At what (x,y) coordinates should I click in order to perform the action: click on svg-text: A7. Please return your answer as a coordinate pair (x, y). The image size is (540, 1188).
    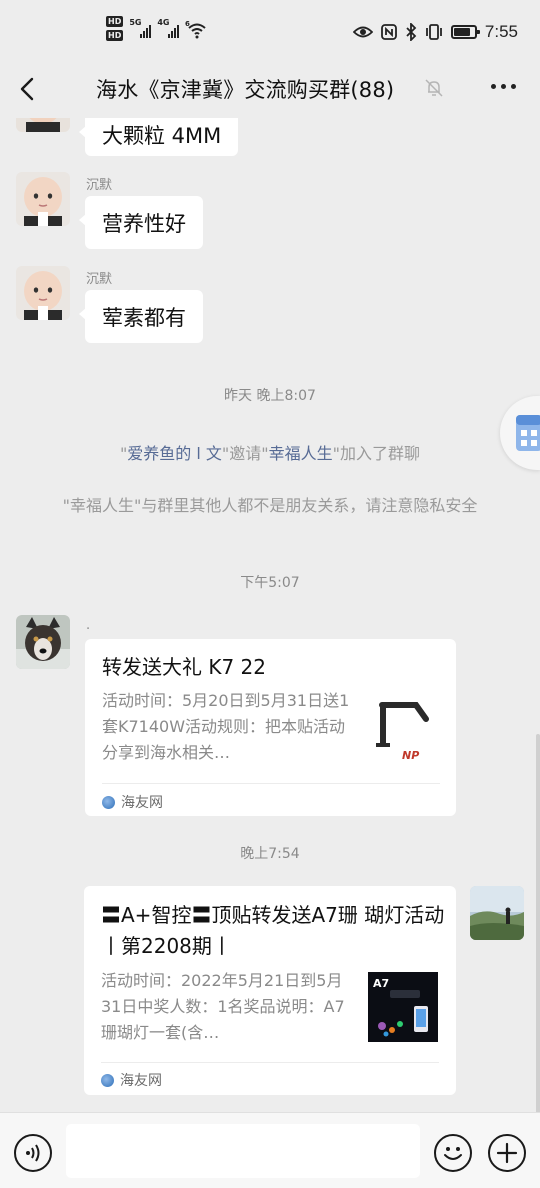
    Looking at the image, I should click on (381, 983).